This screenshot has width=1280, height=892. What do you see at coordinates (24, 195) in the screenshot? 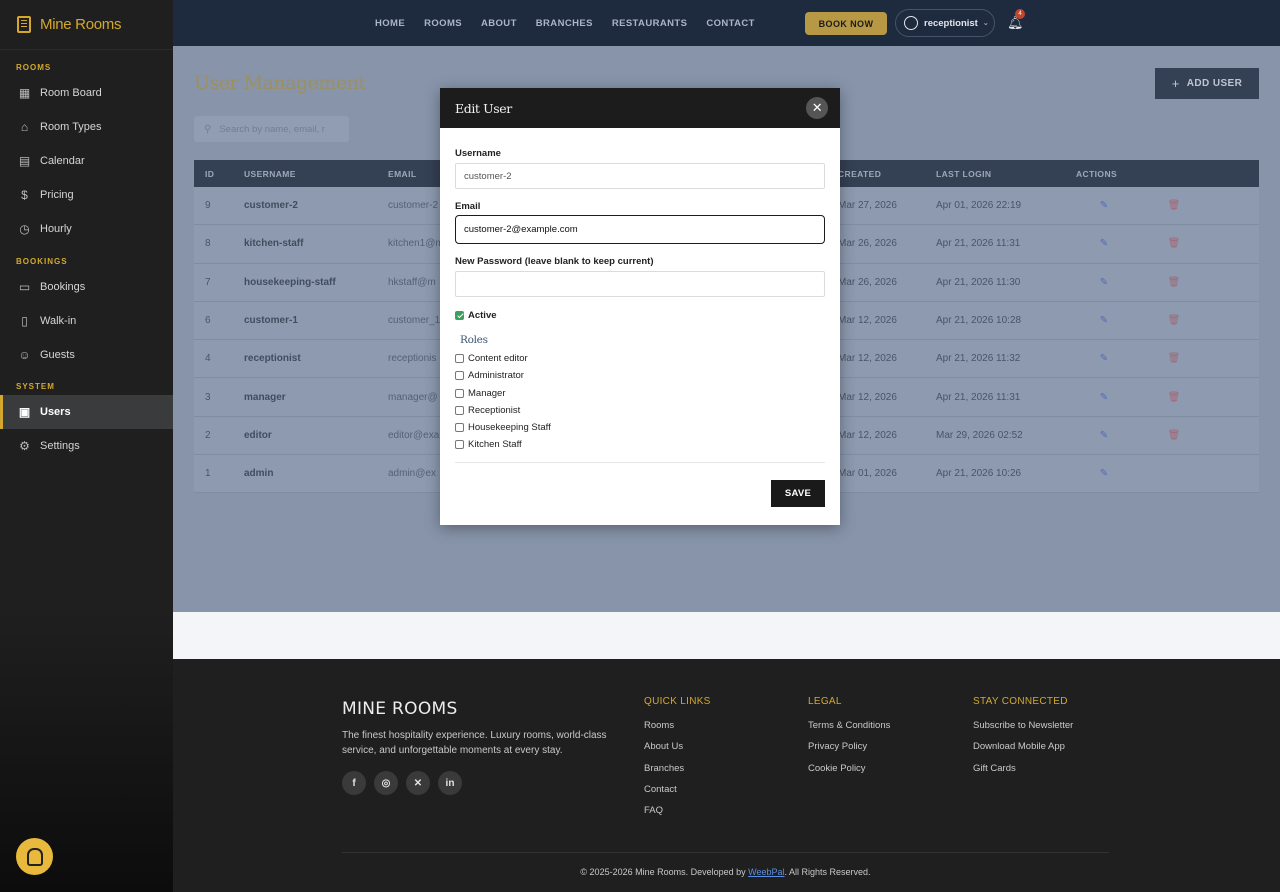
I see `dollar-icon: $` at bounding box center [24, 195].